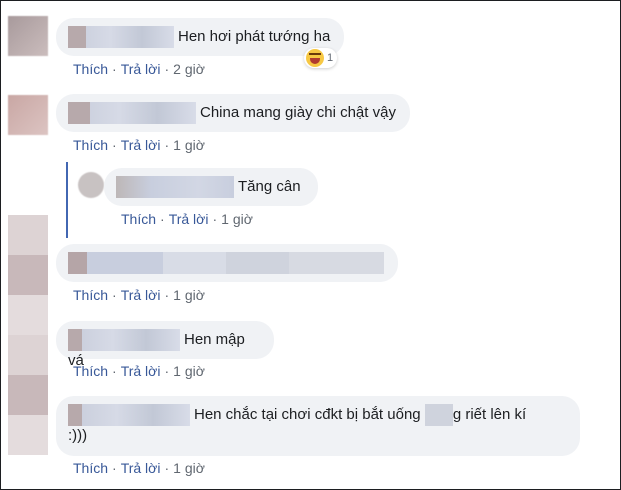 The width and height of the screenshot is (621, 490). What do you see at coordinates (438, 415) in the screenshot?
I see `blurred-word` at bounding box center [438, 415].